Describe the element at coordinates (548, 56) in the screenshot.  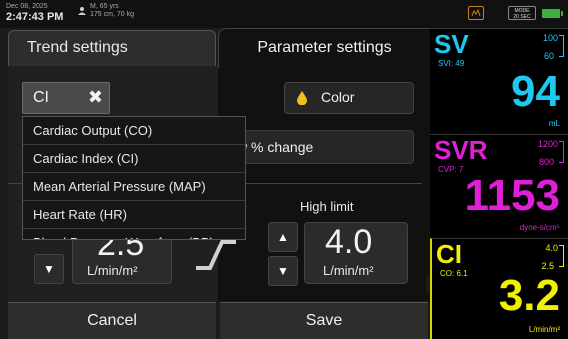
I see `sv-range-low: 60` at that location.